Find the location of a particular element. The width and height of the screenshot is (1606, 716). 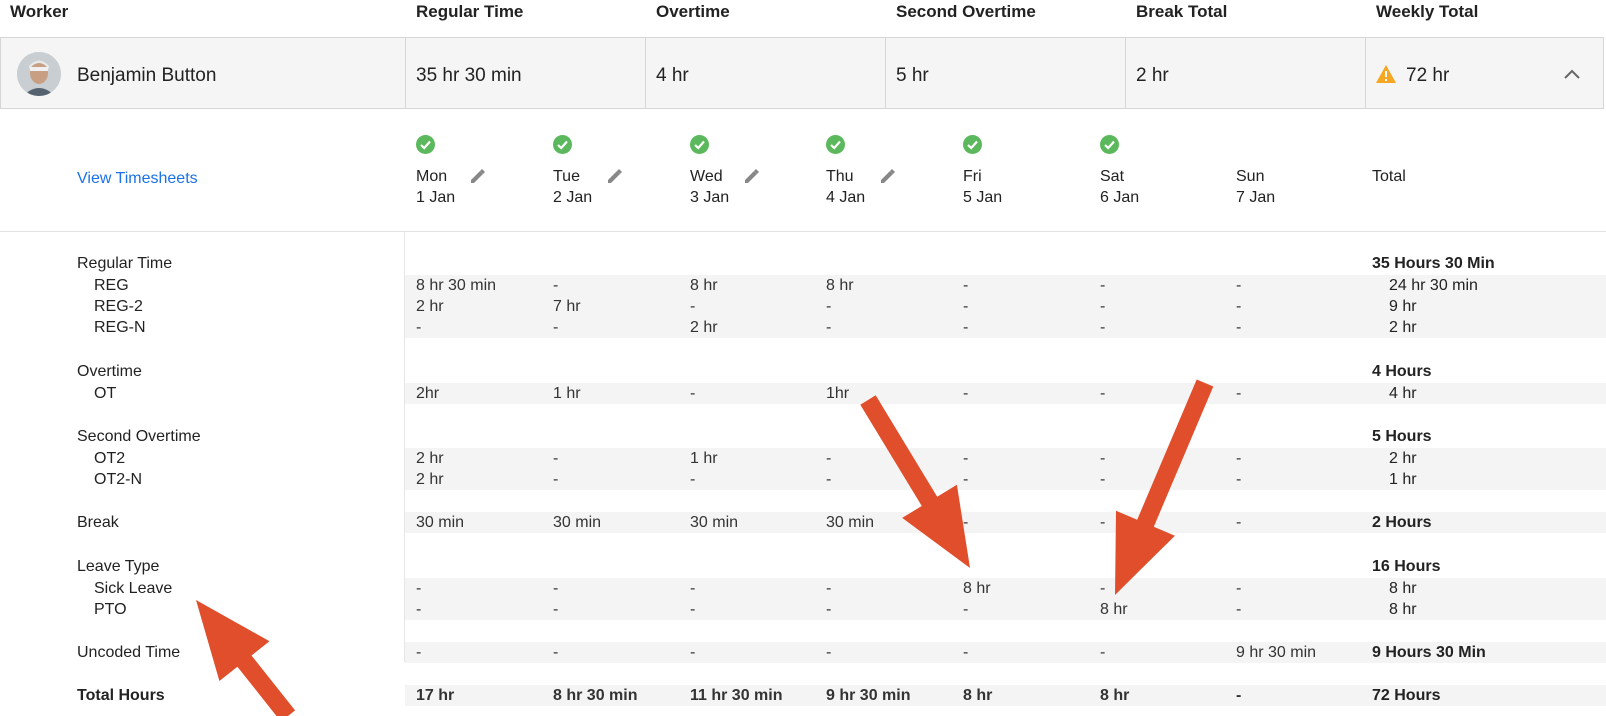

annotation-arrow-sick-leave is located at coordinates (246, 658).